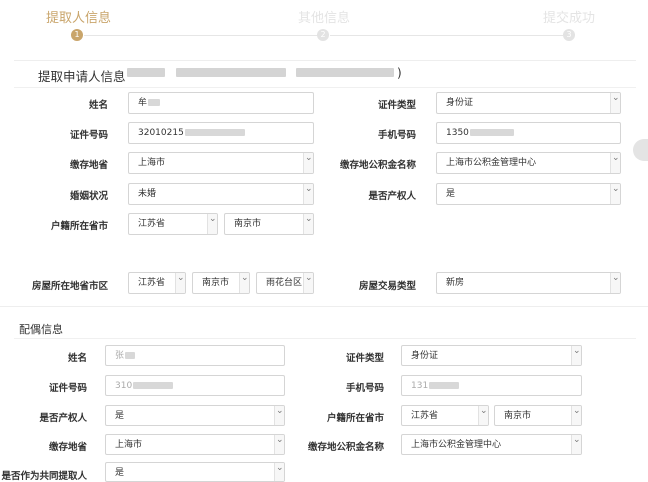  I want to click on trade-type-label: 房屋交易类型, so click(387, 286).